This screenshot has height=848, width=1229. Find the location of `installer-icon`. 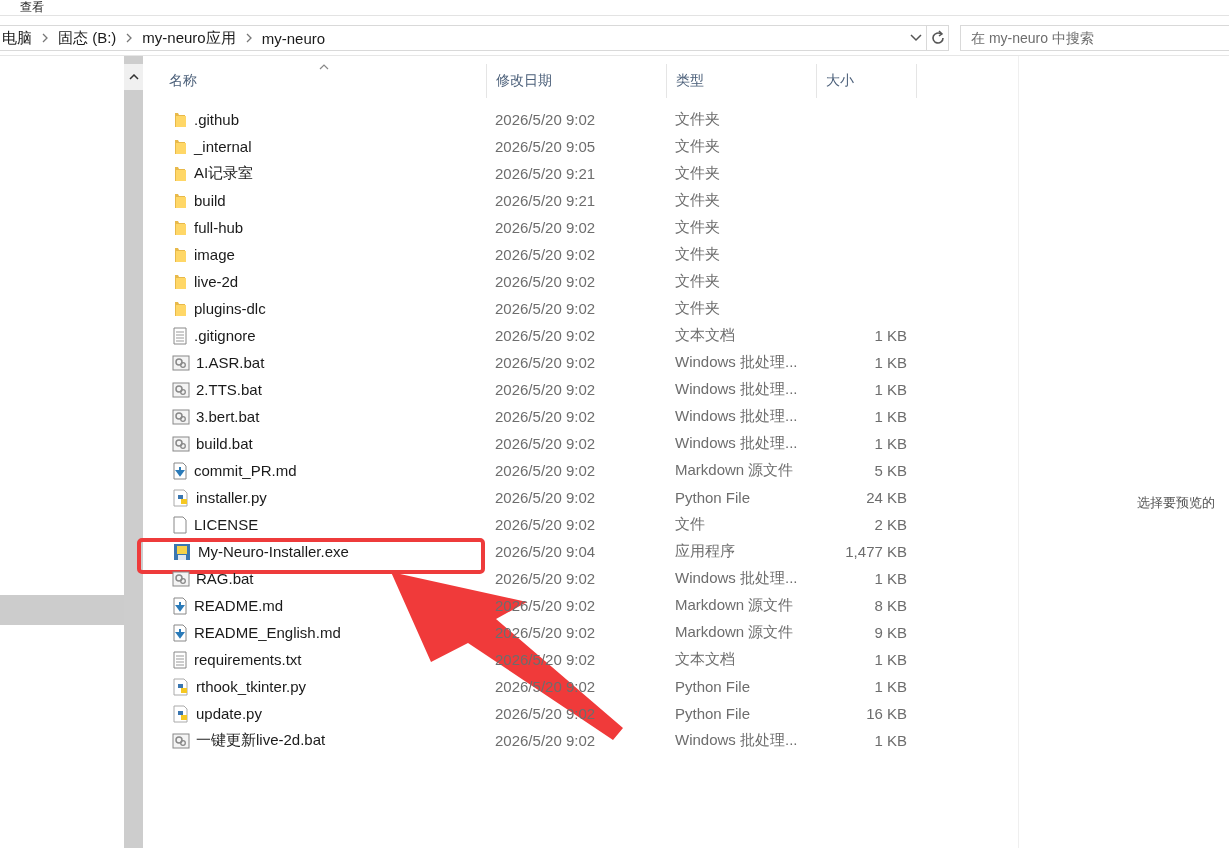

installer-icon is located at coordinates (182, 551).